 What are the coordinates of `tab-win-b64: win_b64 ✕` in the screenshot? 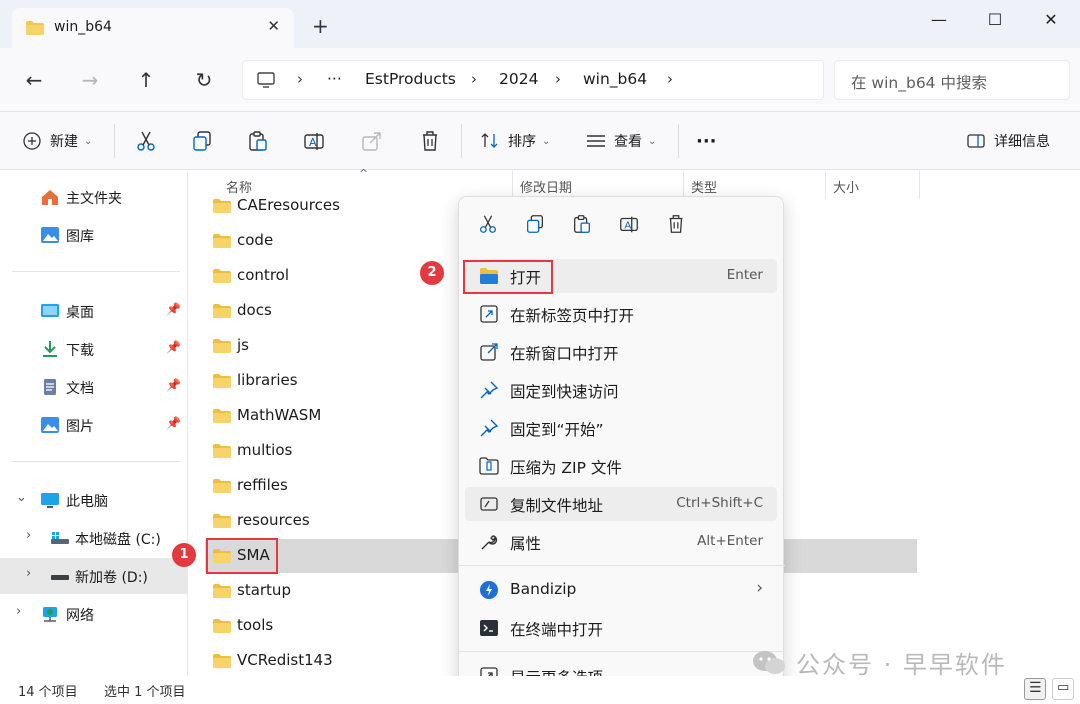 It's located at (153, 28).